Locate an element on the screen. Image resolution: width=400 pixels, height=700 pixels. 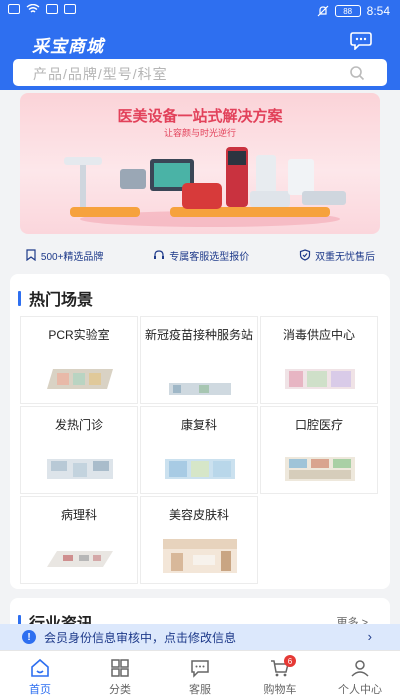
battery-level: 88 is located at coordinates (348, 11).